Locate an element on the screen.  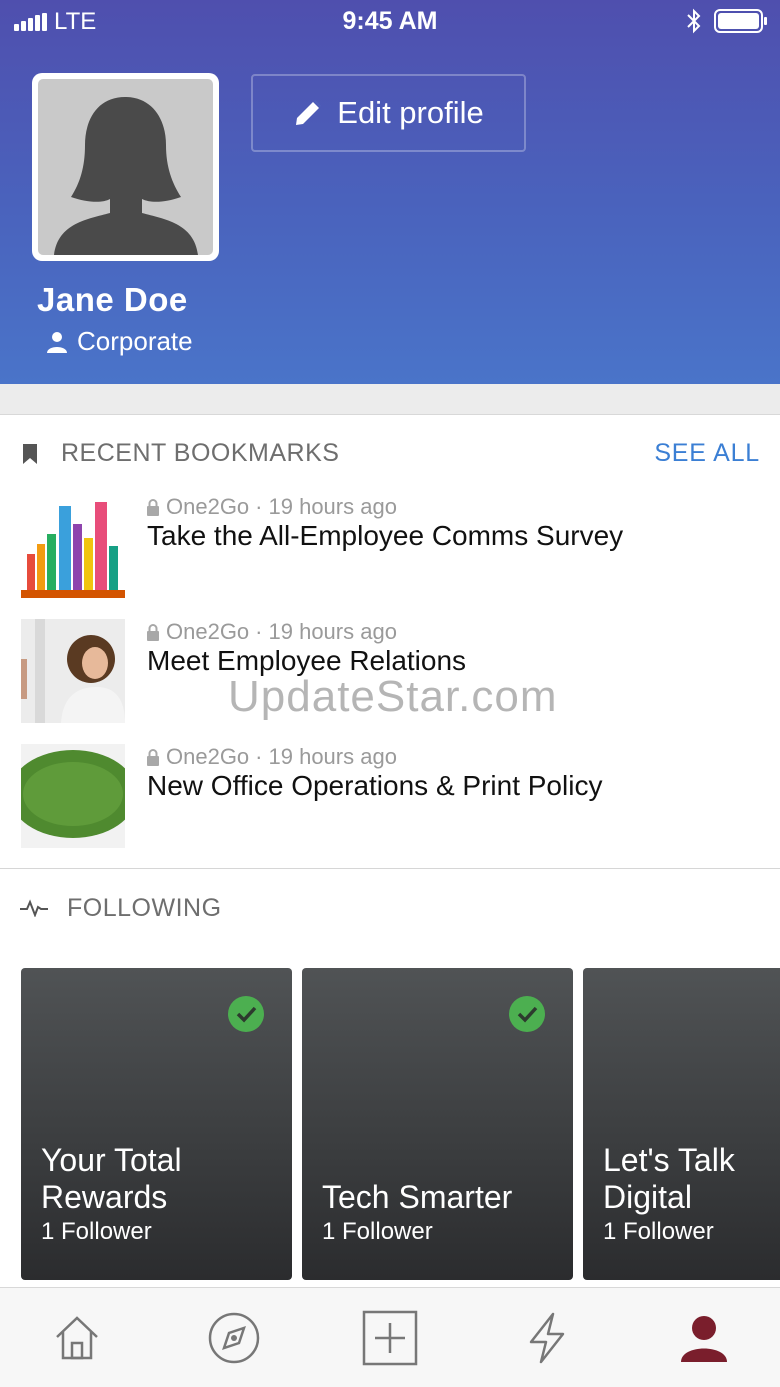
tab-bar is located at coordinates (390, 1337).